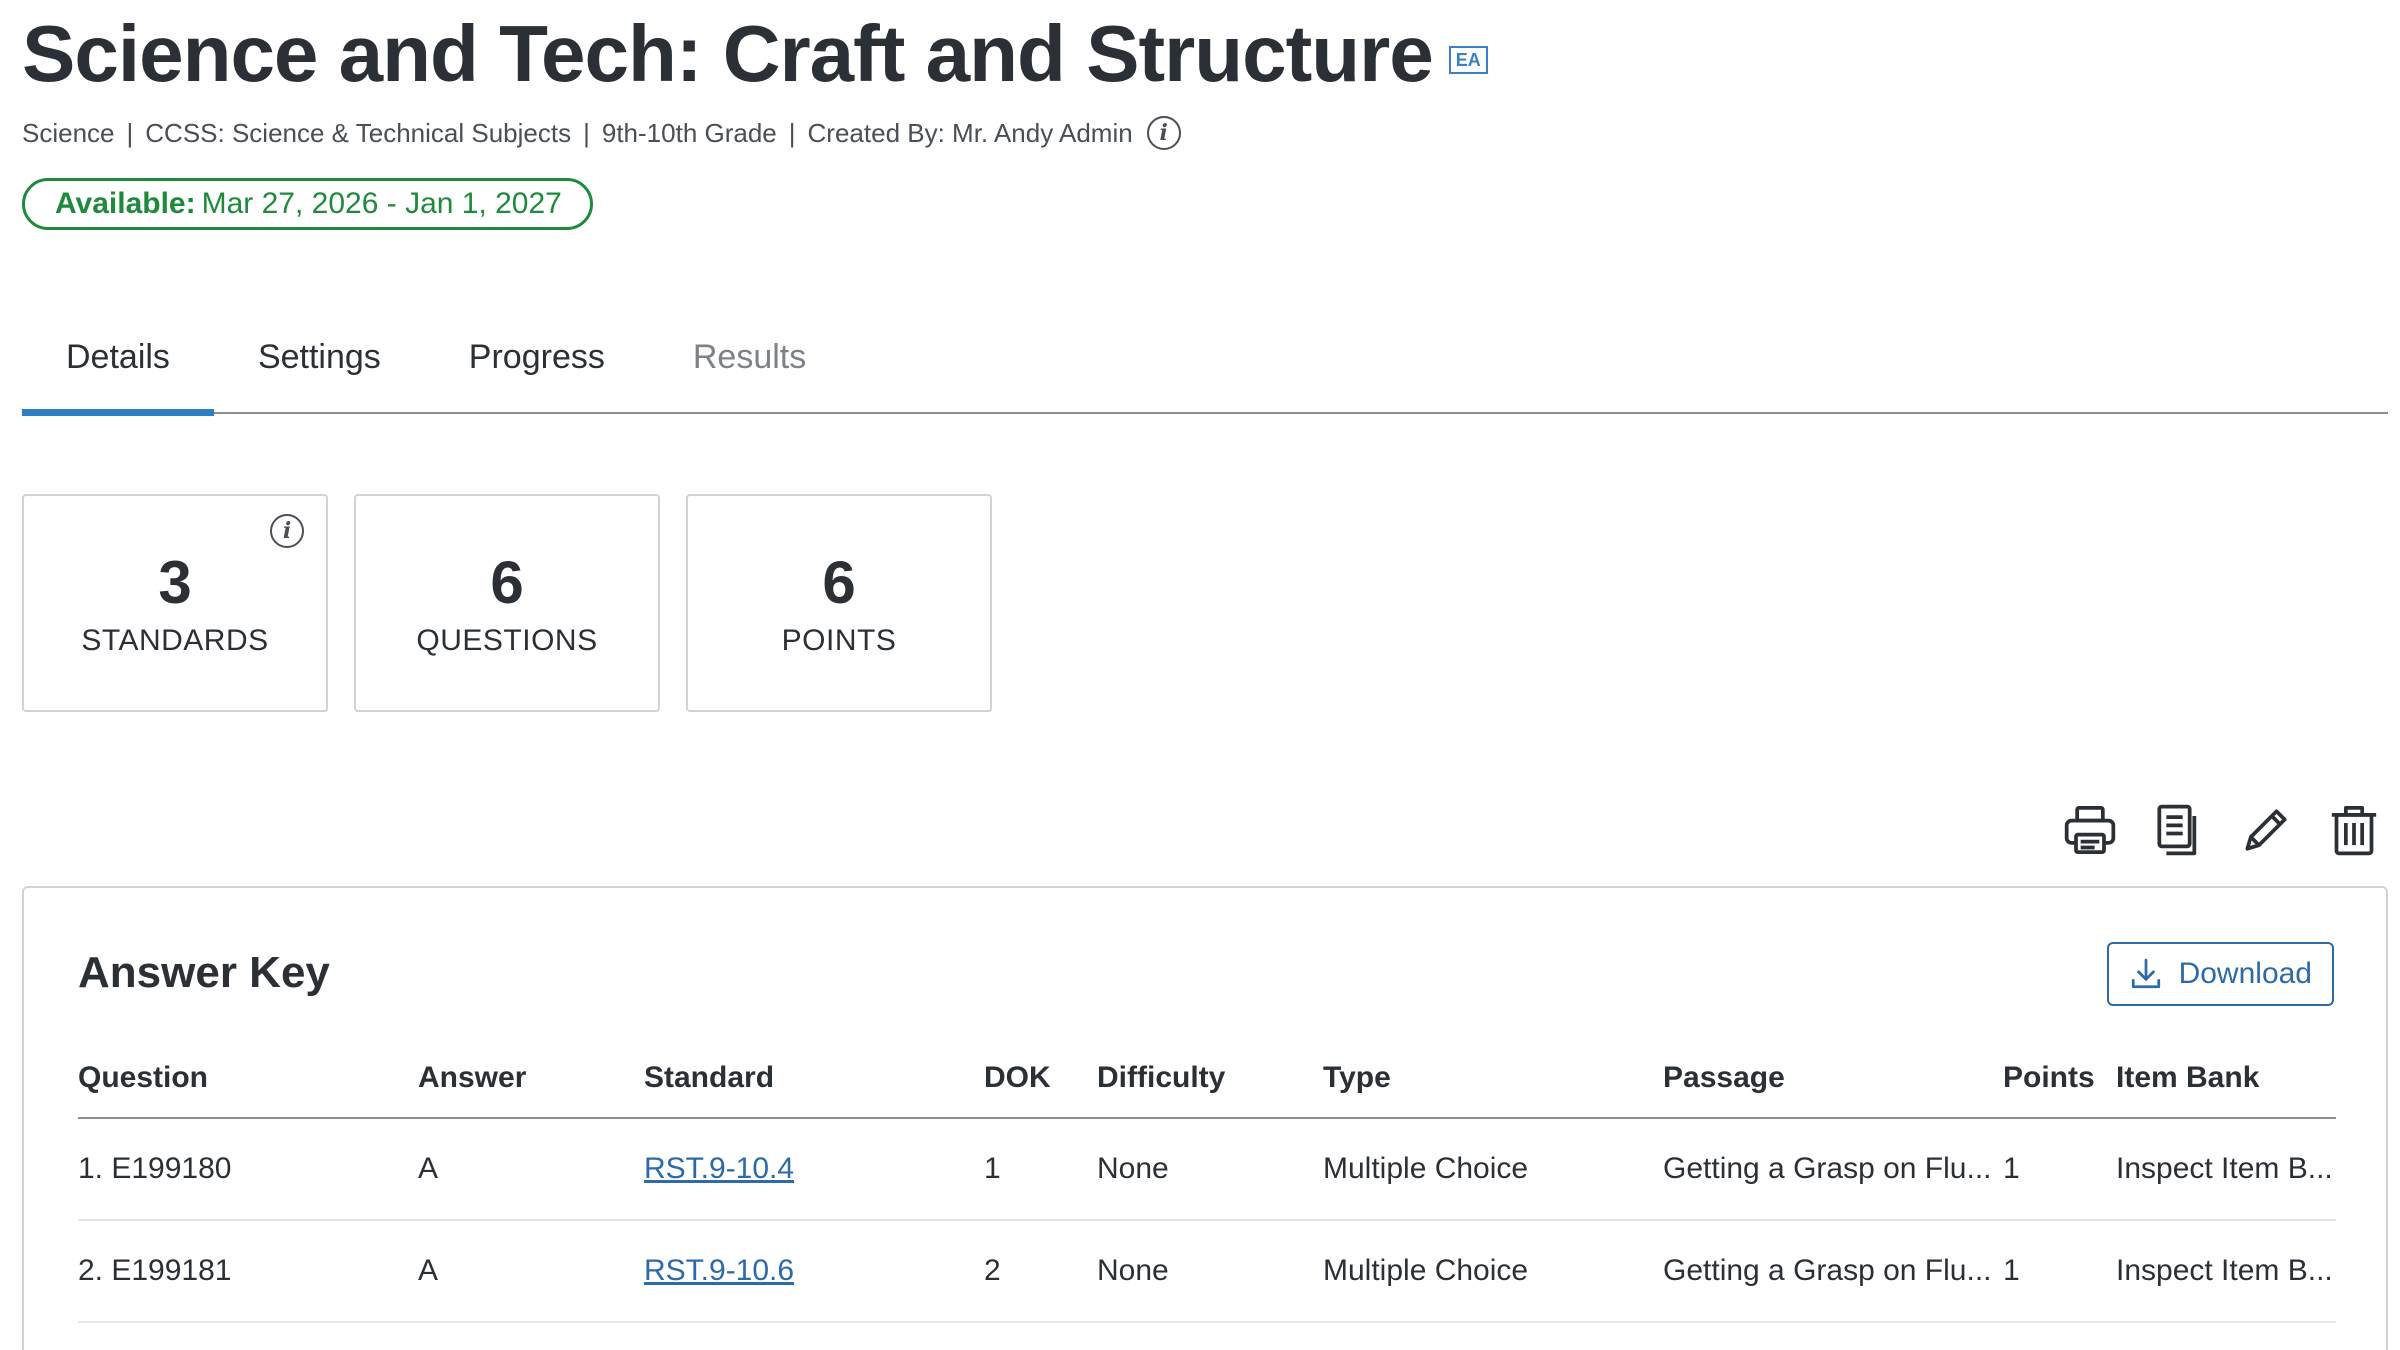 The height and width of the screenshot is (1350, 2400). Describe the element at coordinates (1040, 1078) in the screenshot. I see `column-header-dok: DOK` at that location.